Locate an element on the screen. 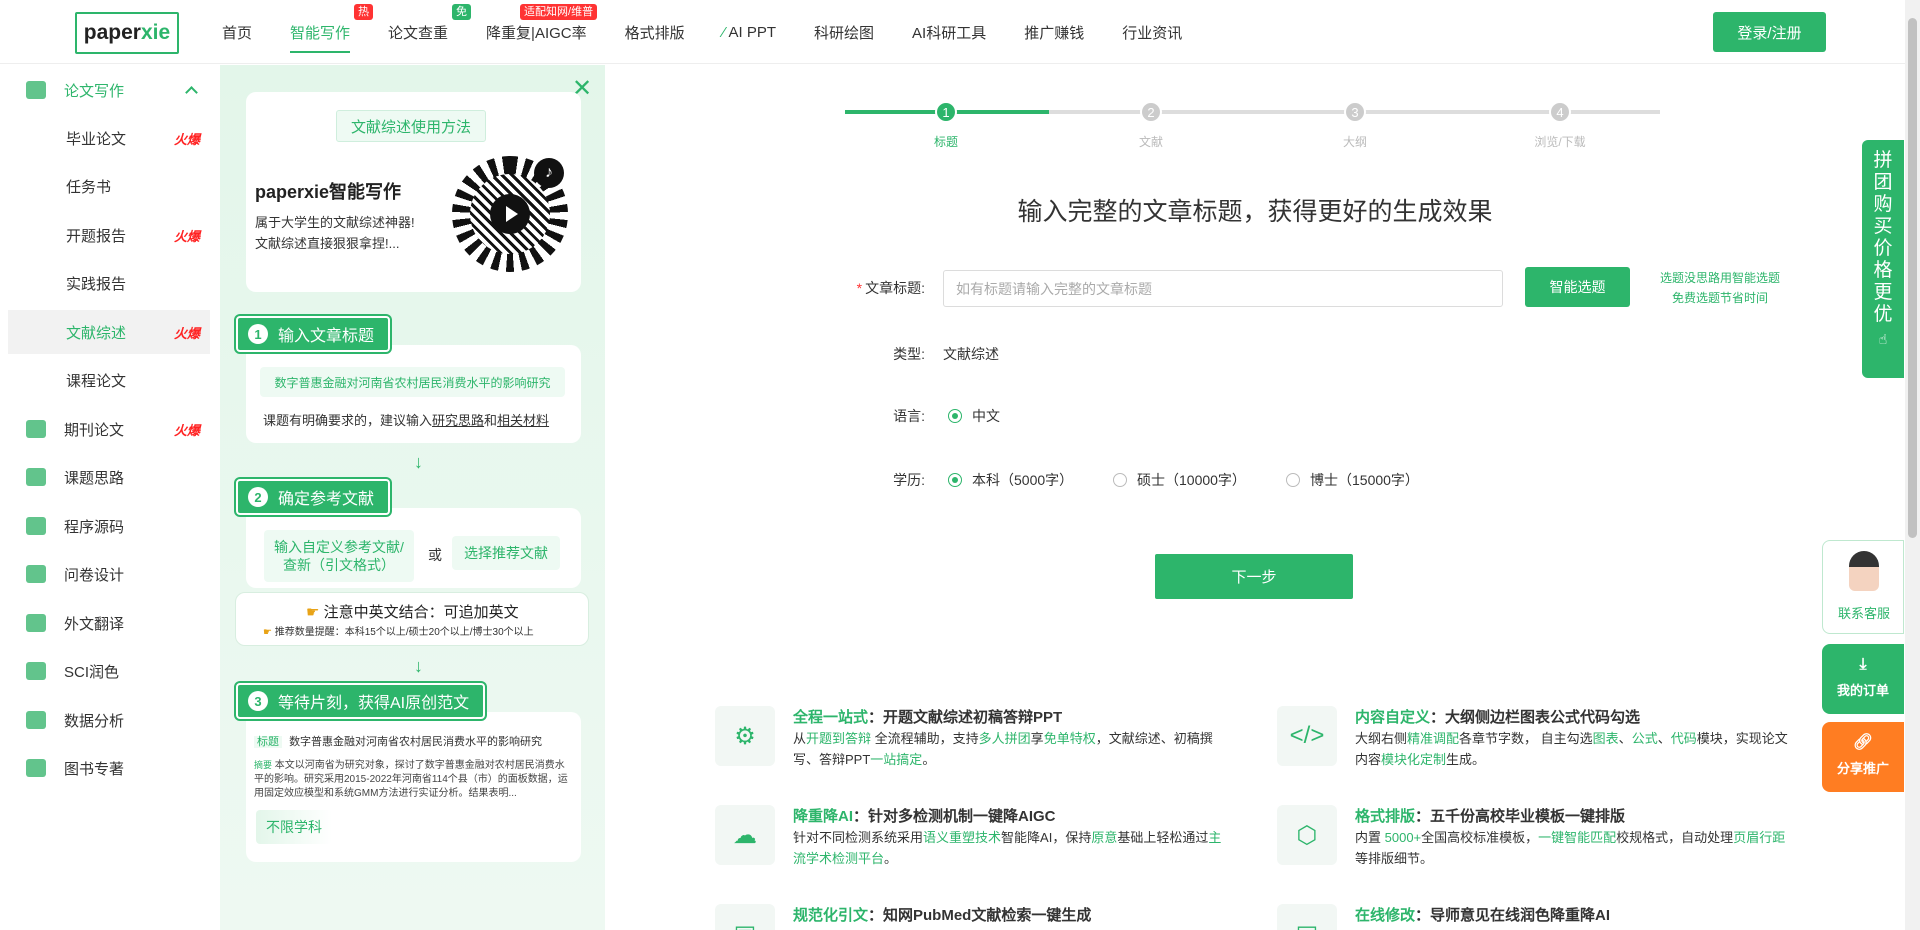  feature-desc-accent: 公式 is located at coordinates (1644, 738).